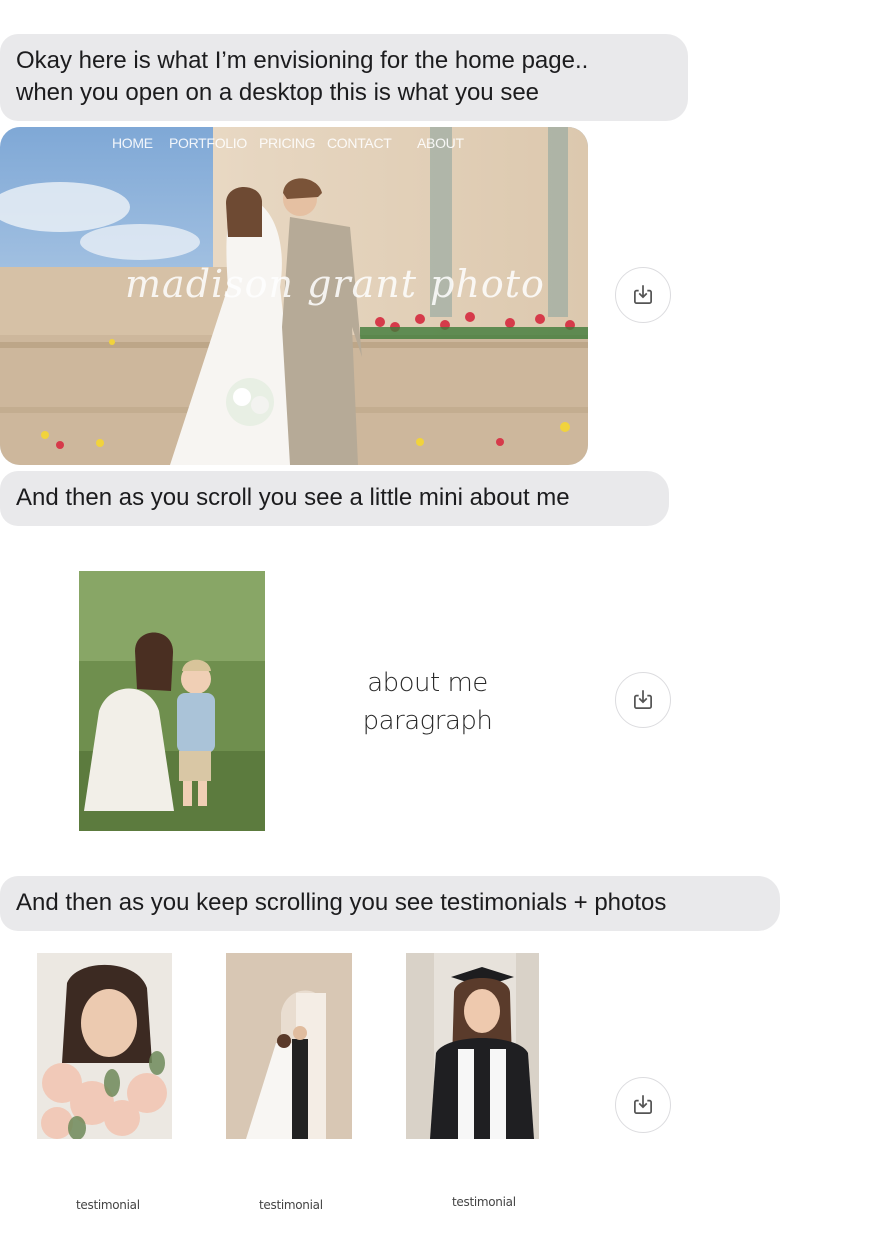 Image resolution: width=876 pixels, height=1250 pixels. What do you see at coordinates (484, 1202) in the screenshot?
I see `testimonial-label-3: testimonial` at bounding box center [484, 1202].